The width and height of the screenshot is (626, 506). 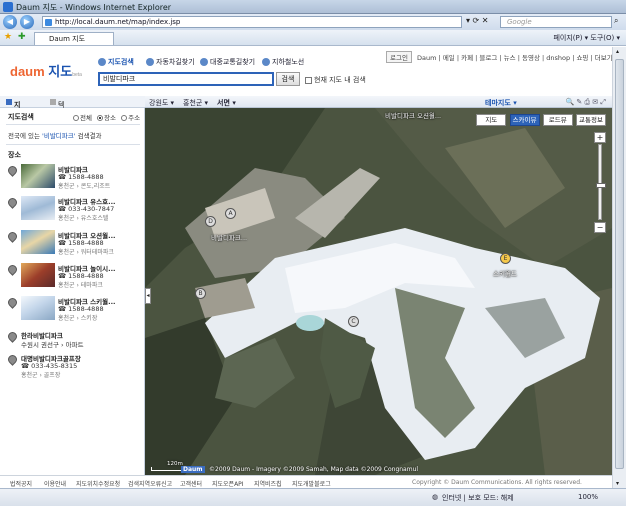 I want to click on scroll-thumb, so click(x=619, y=264).